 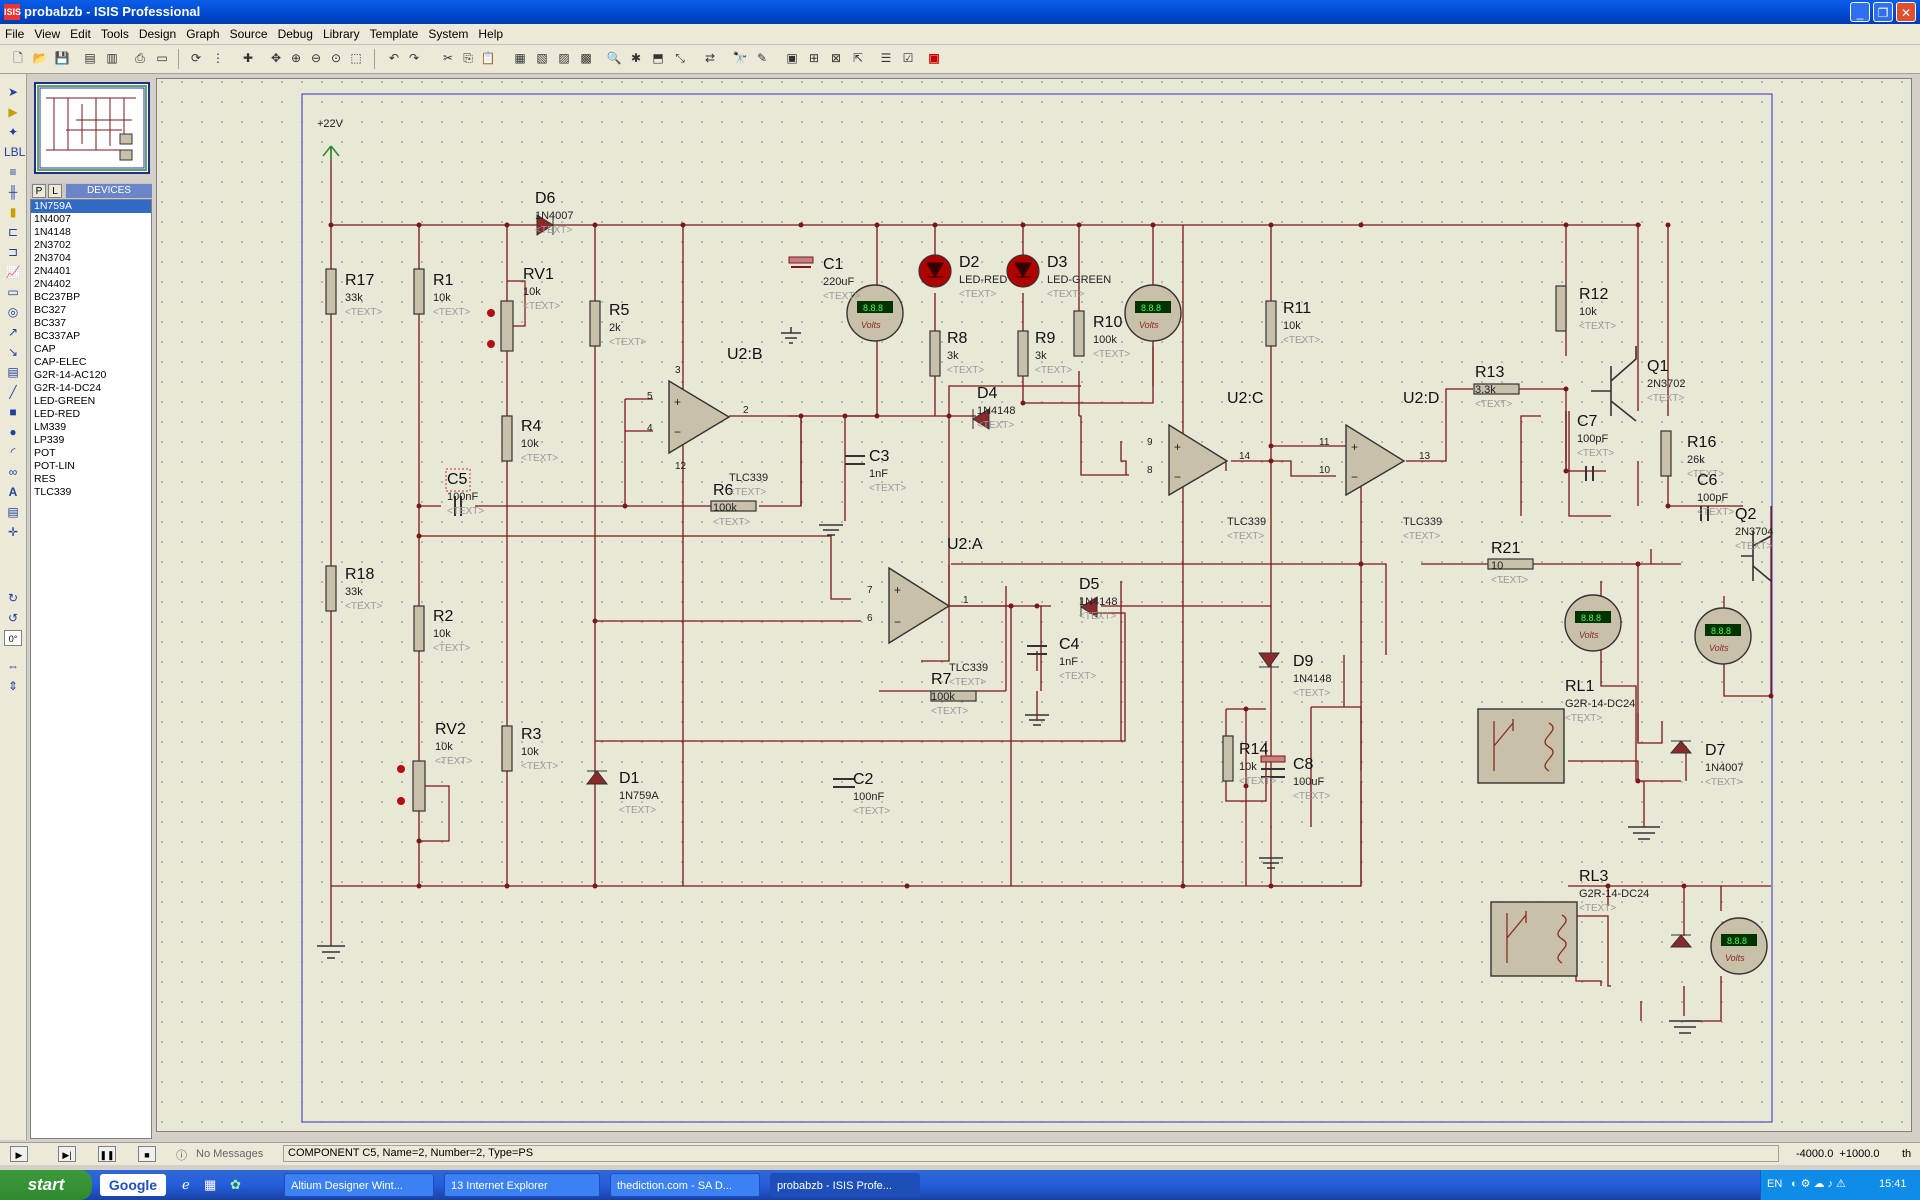 I want to click on device-list-item: POT-LIN, so click(x=91, y=466).